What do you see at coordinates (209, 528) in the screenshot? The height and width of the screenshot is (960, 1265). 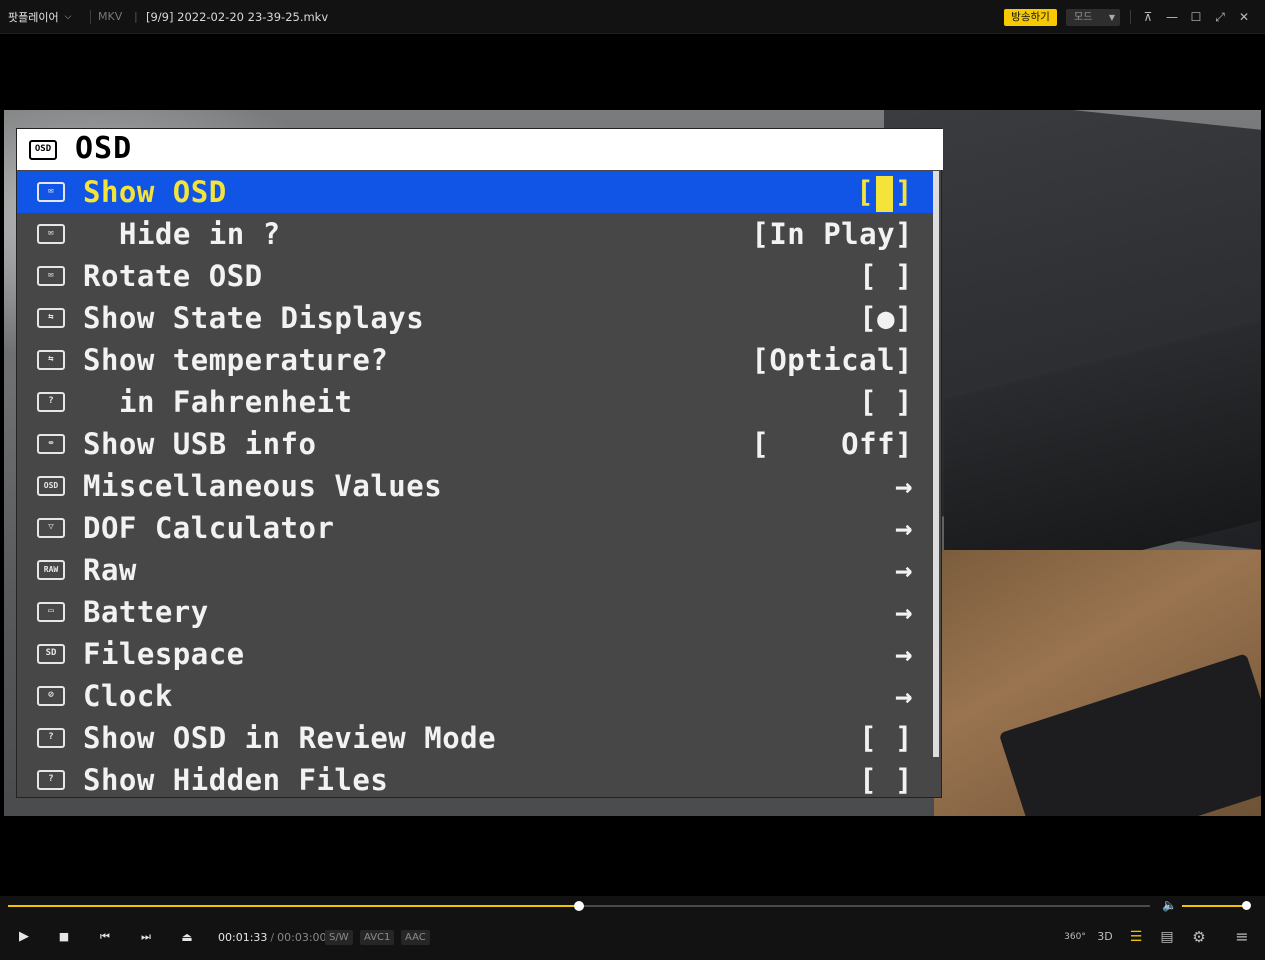 I see `osd-row-label: DOF Calculator` at bounding box center [209, 528].